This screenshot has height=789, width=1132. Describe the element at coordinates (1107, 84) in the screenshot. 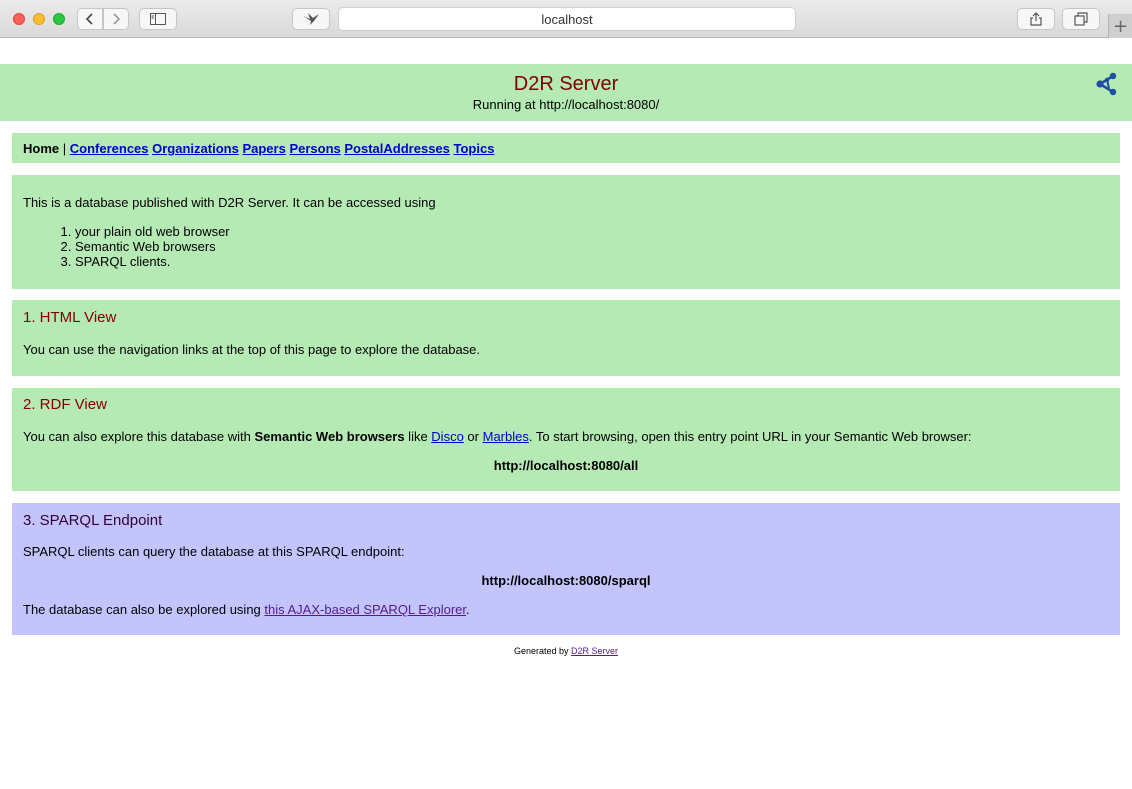

I see `rdf-share-icon` at that location.